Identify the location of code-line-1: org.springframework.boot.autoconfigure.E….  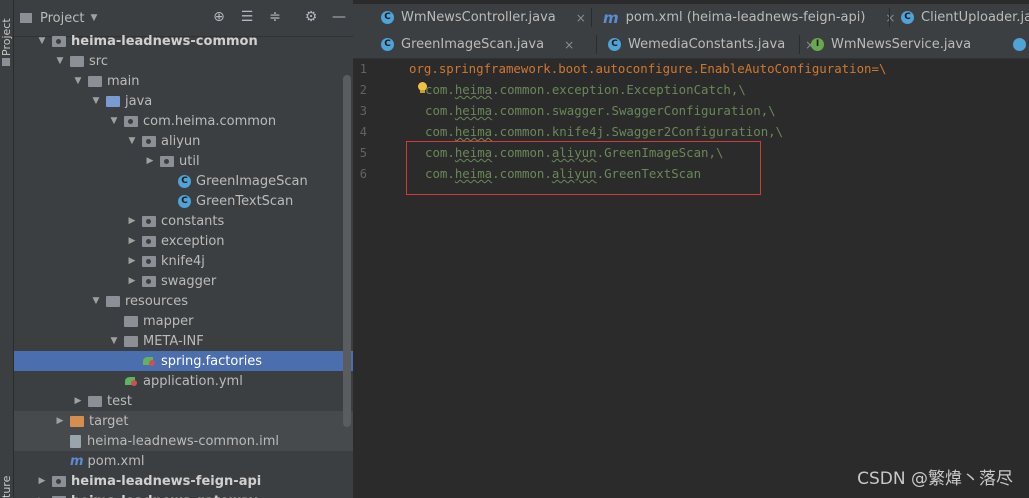
(647, 68).